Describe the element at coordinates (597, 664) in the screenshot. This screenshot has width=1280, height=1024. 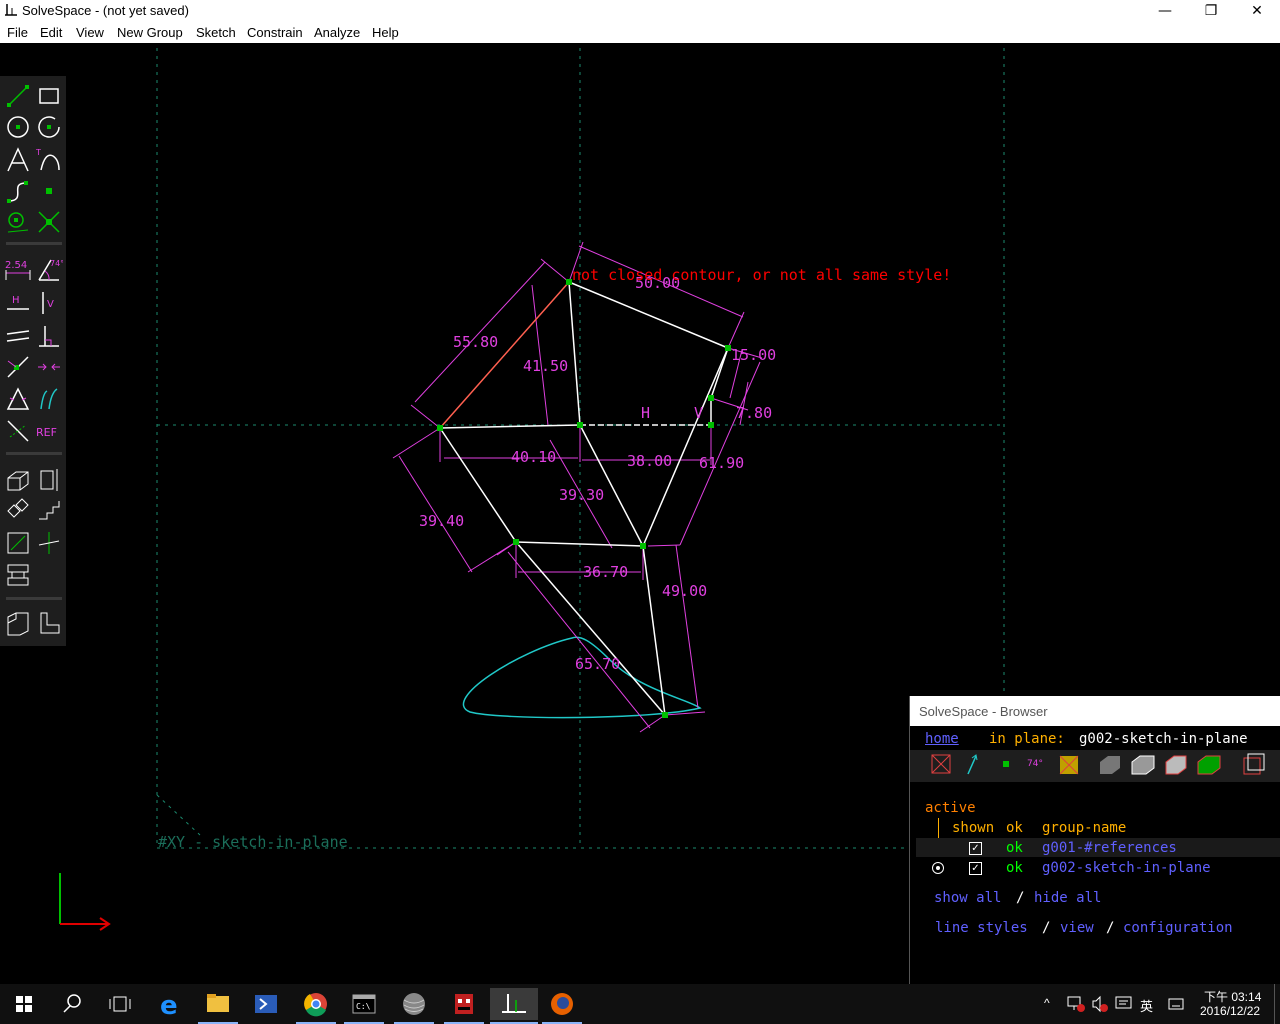
I see `dim-label: 65.70` at that location.